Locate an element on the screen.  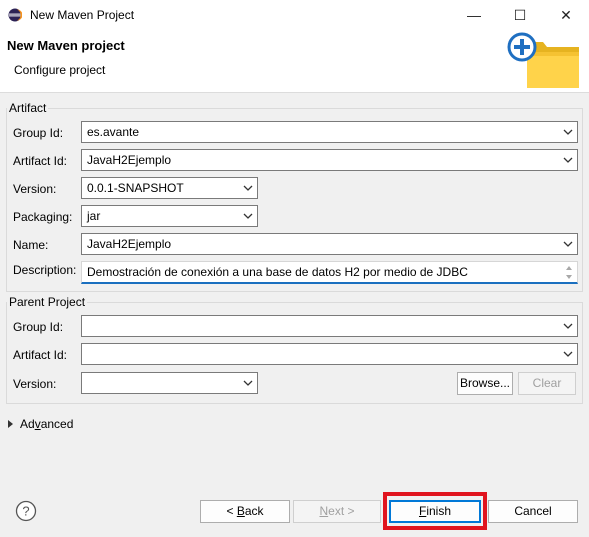
artifact-id-label: Artifact Id: is located at coordinates (40, 161).